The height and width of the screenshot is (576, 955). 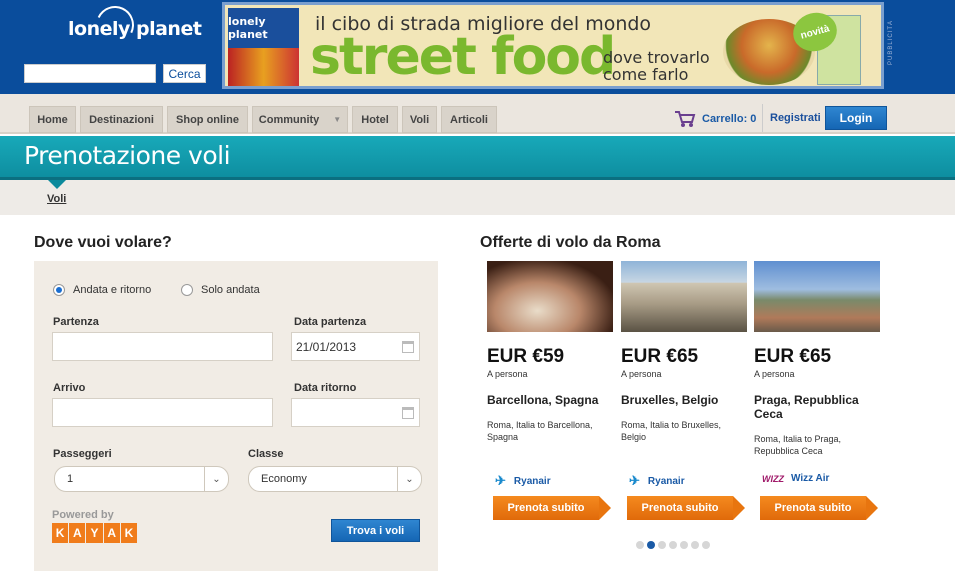 What do you see at coordinates (266, 454) in the screenshot?
I see `classe-label: Classe` at bounding box center [266, 454].